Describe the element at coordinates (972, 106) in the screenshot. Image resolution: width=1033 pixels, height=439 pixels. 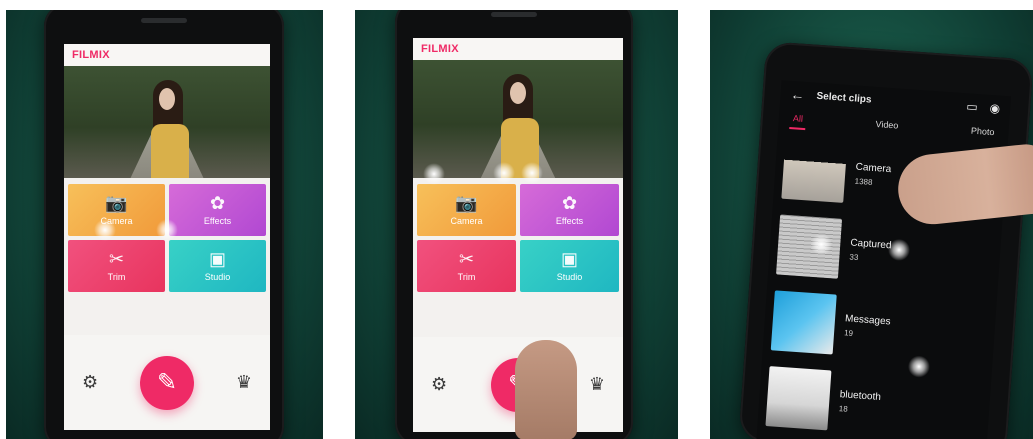
I see `video-camera-icon: ▭` at that location.